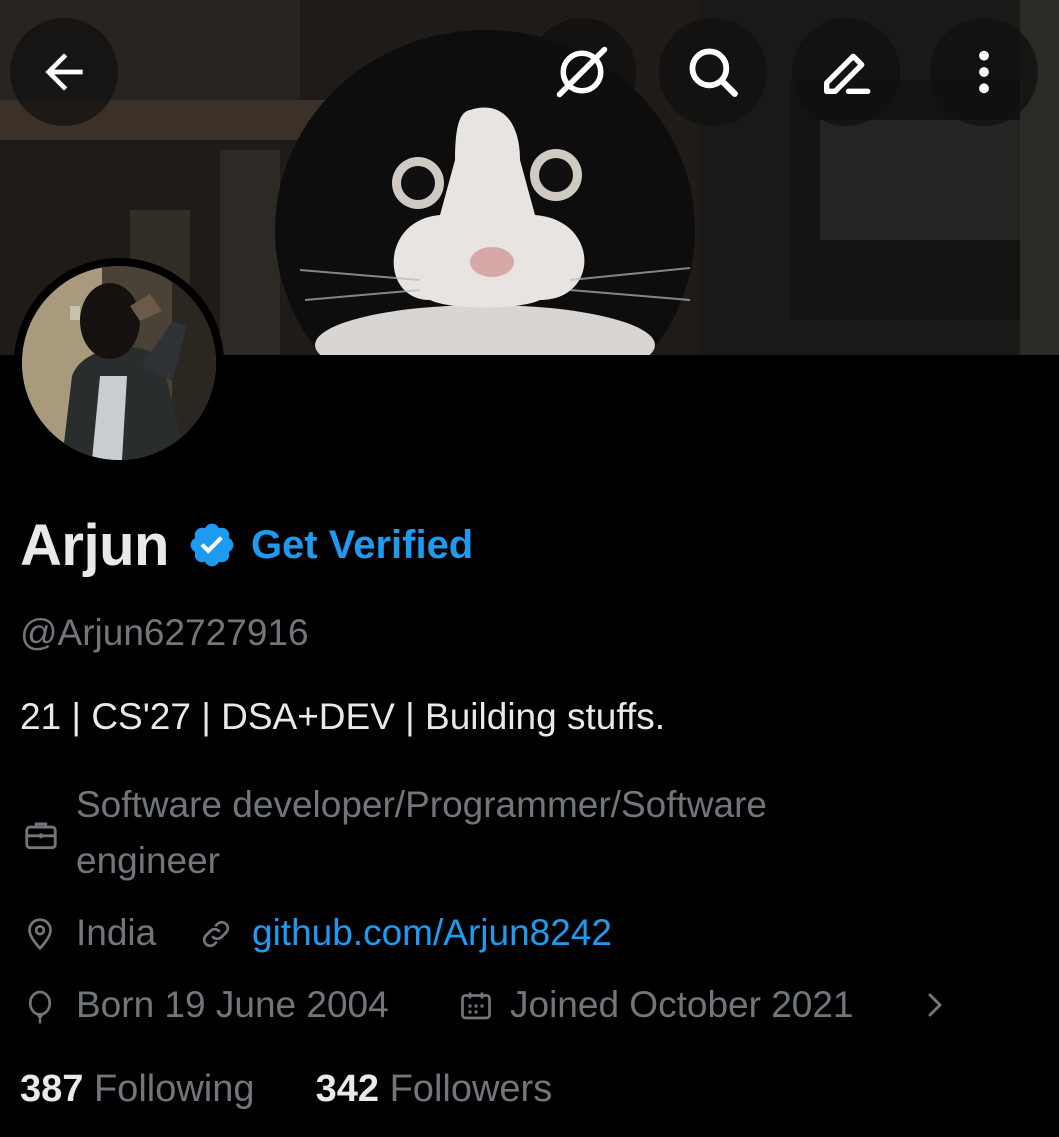  I want to click on arrow-left-icon, so click(64, 72).